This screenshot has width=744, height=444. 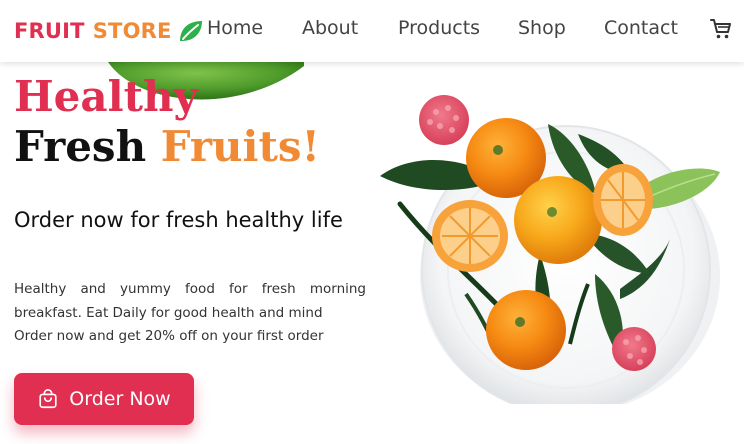 I want to click on brand-word-fruit: FRUIT, so click(x=49, y=31).